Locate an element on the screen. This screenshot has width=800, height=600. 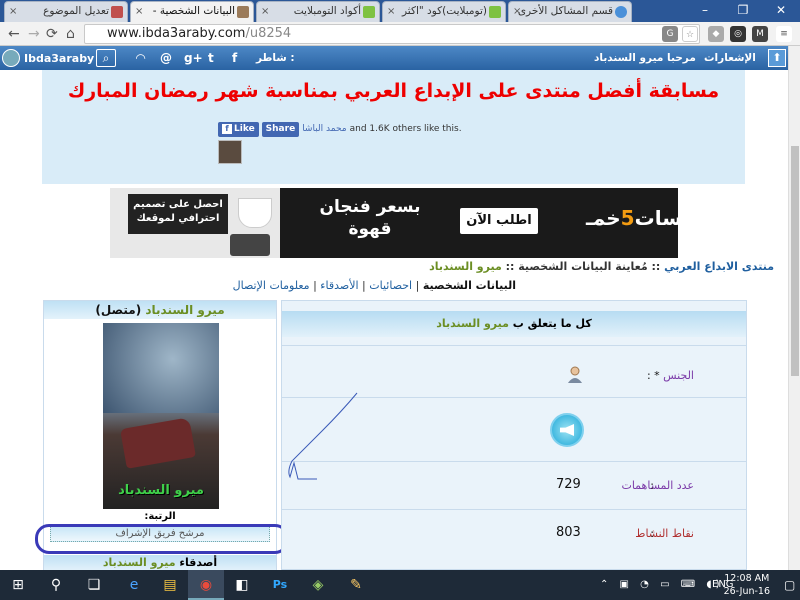
at-icon: @ is located at coordinates (166, 58).